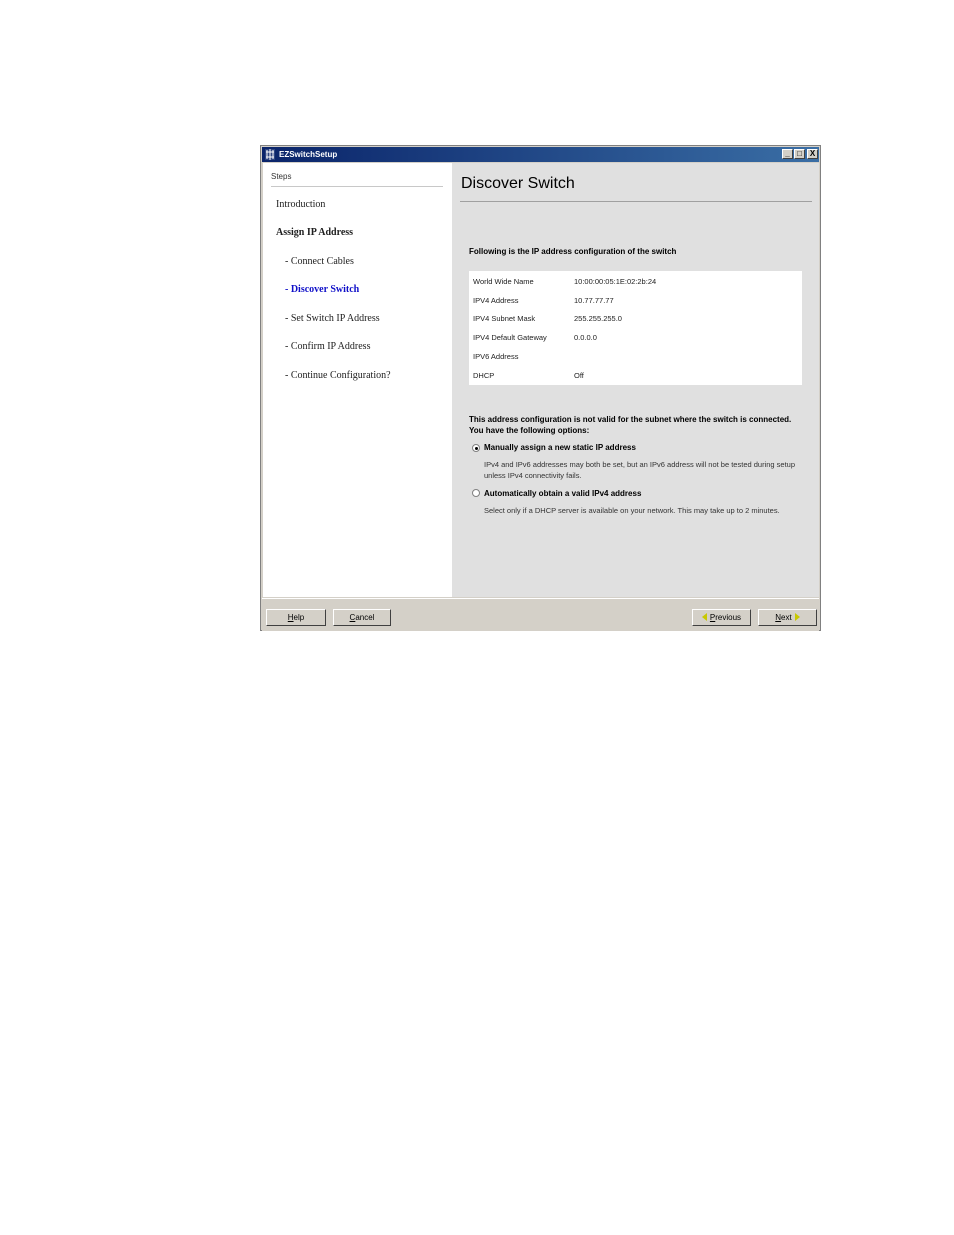 This screenshot has width=954, height=1235. I want to click on next-button: Next, so click(787, 617).